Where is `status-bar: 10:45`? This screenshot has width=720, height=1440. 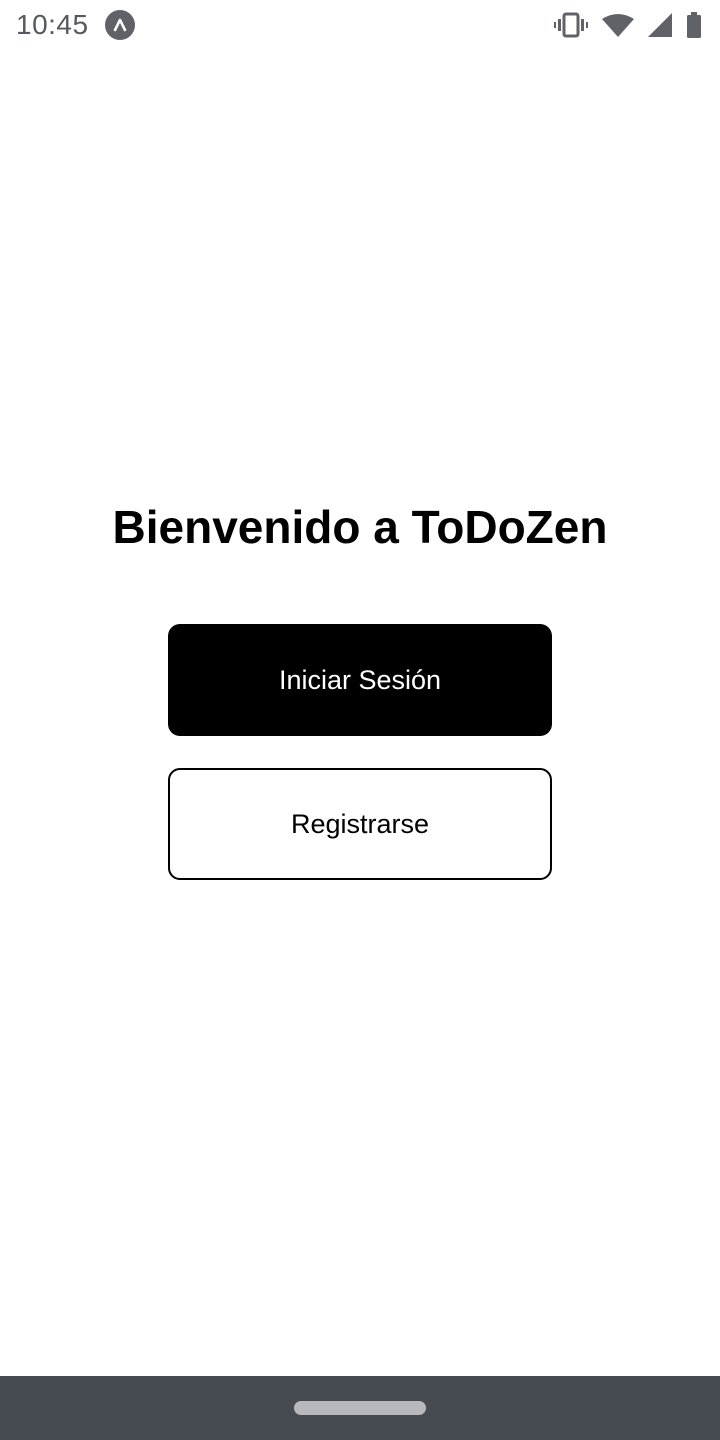 status-bar: 10:45 is located at coordinates (360, 25).